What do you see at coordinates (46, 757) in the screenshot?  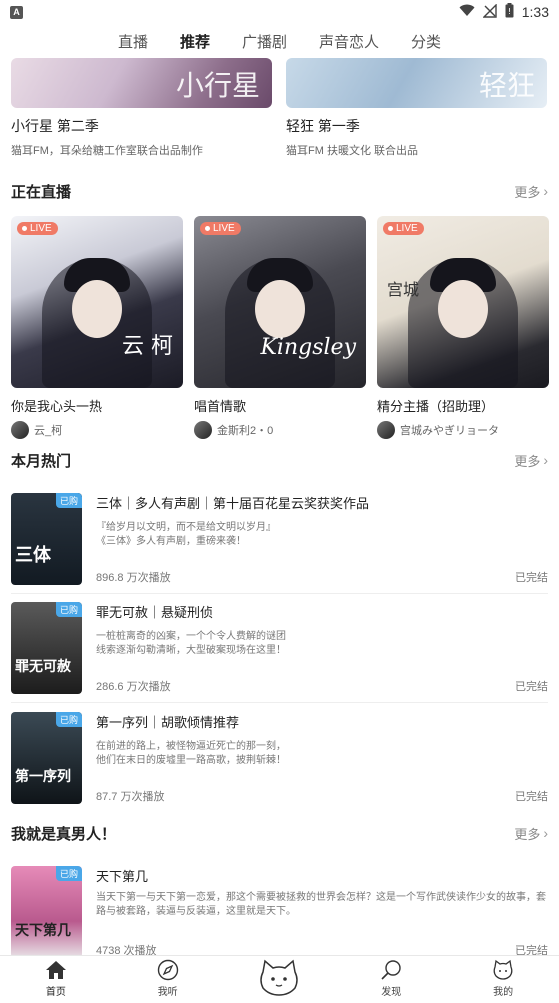 I see `drama-cover: 第一序列 已购` at bounding box center [46, 757].